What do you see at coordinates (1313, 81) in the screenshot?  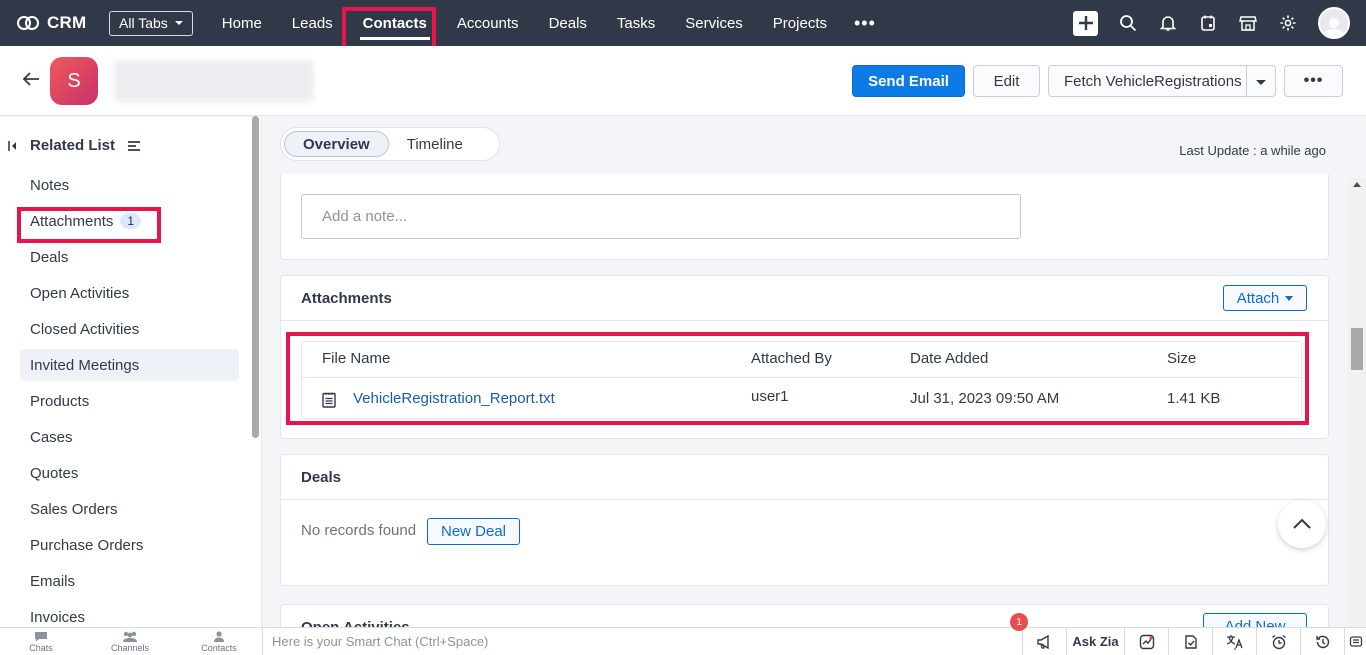 I see `more-actions-button: •••` at bounding box center [1313, 81].